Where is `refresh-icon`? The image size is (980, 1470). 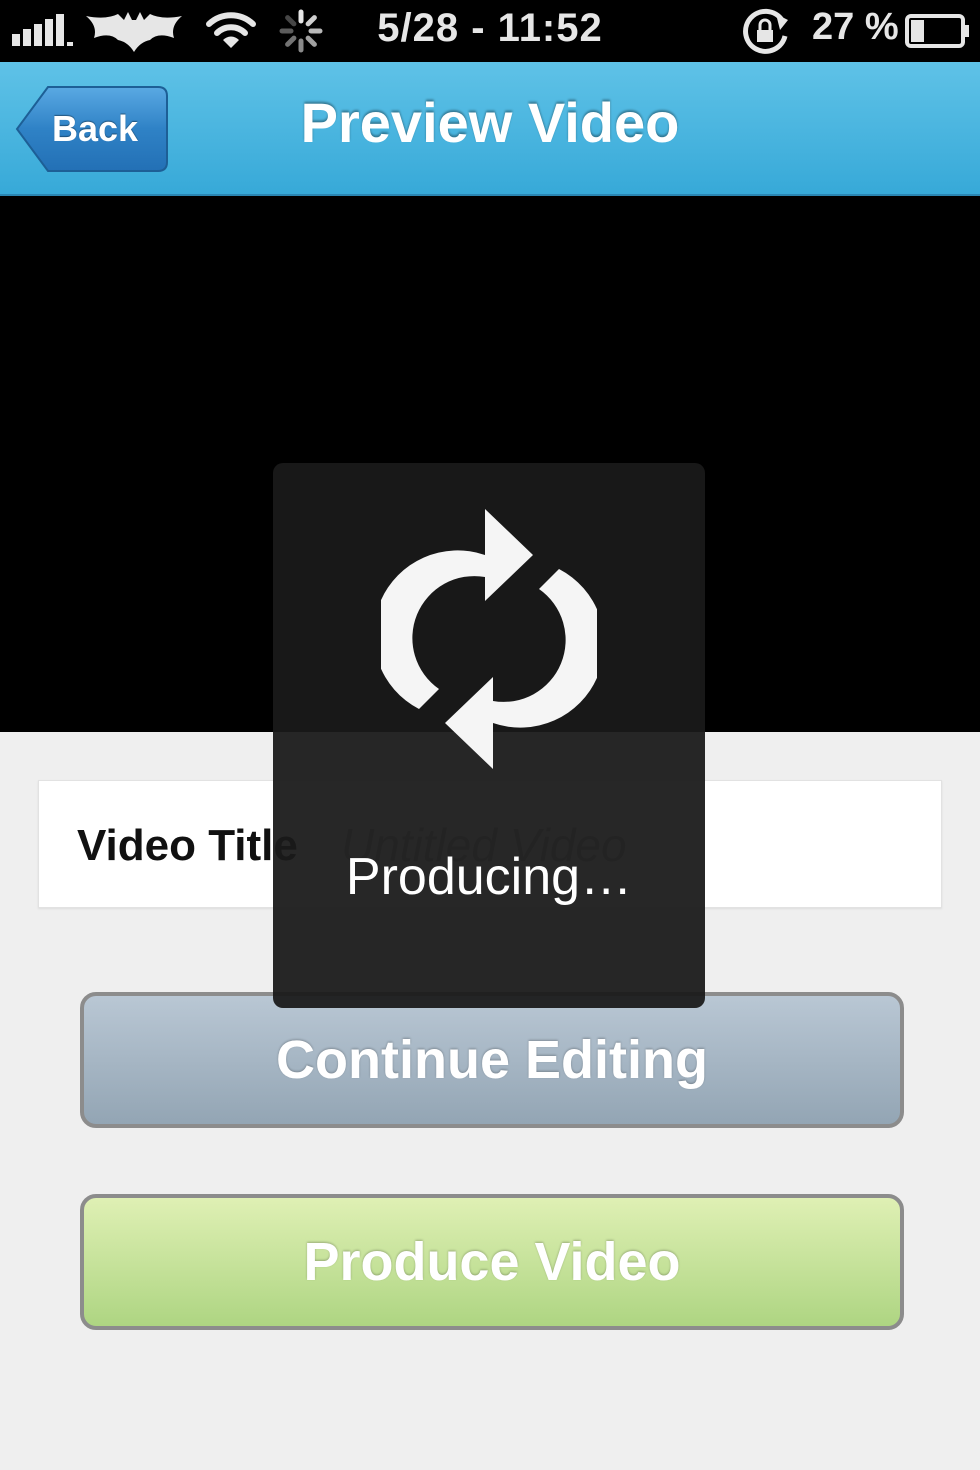
refresh-icon is located at coordinates (489, 639).